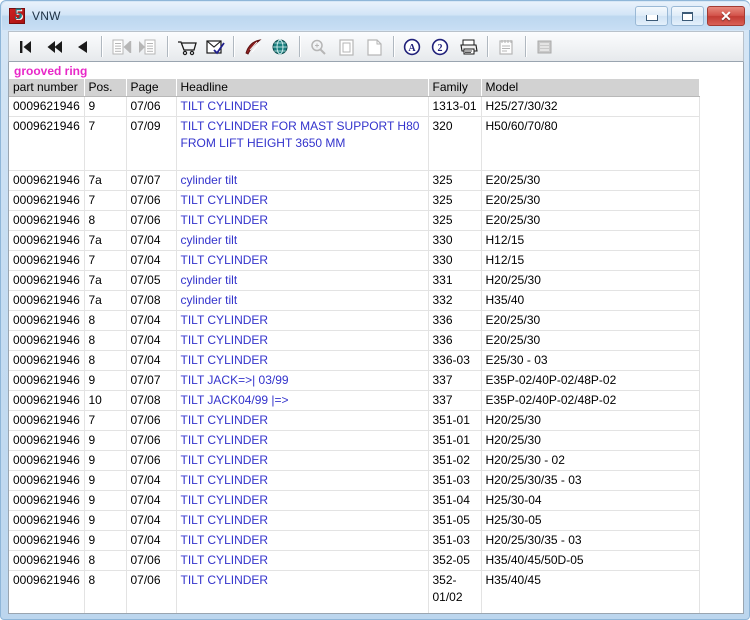  What do you see at coordinates (455, 420) in the screenshot?
I see `cell-family: 351-01` at bounding box center [455, 420].